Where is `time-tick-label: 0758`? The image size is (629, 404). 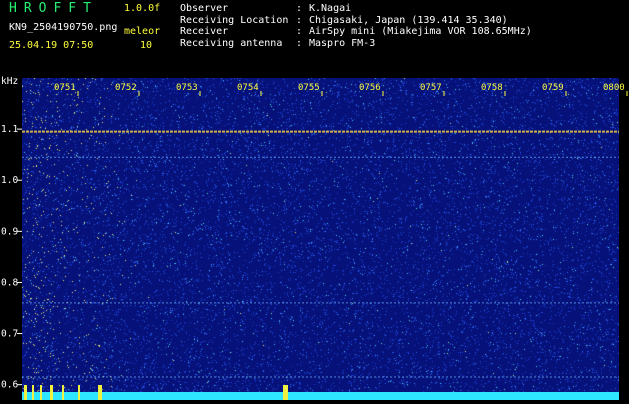 time-tick-label: 0758 is located at coordinates (492, 88).